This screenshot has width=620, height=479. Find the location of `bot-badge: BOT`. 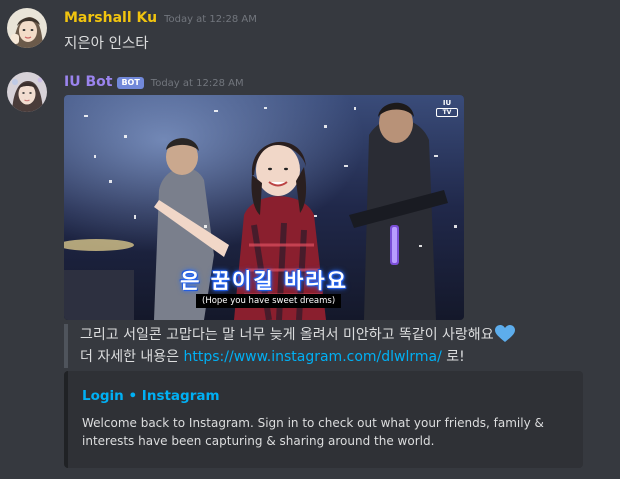

bot-badge: BOT is located at coordinates (130, 83).